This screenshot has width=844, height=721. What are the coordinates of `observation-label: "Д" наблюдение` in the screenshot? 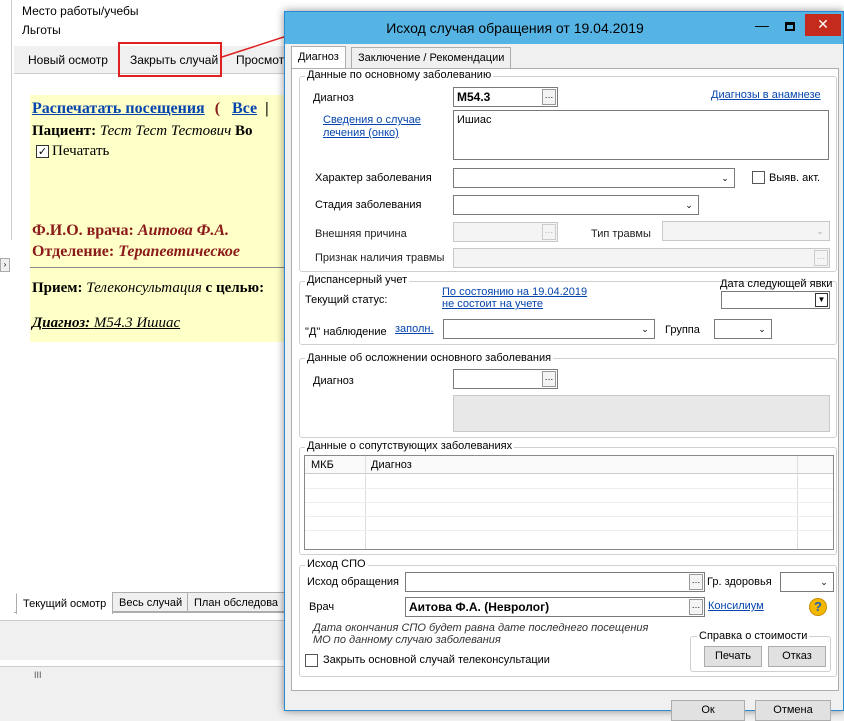 It's located at (346, 332).